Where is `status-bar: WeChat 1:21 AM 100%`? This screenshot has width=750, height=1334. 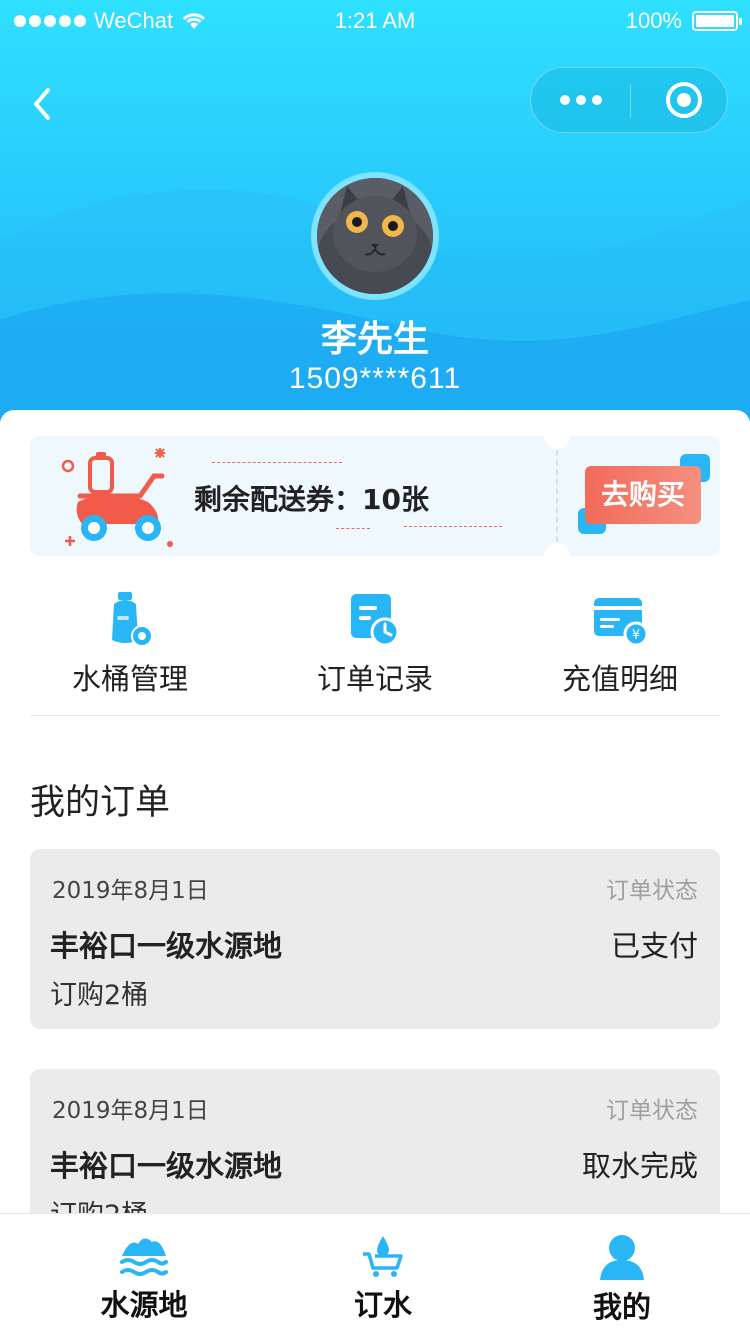
status-bar: WeChat 1:21 AM 100% is located at coordinates (375, 20).